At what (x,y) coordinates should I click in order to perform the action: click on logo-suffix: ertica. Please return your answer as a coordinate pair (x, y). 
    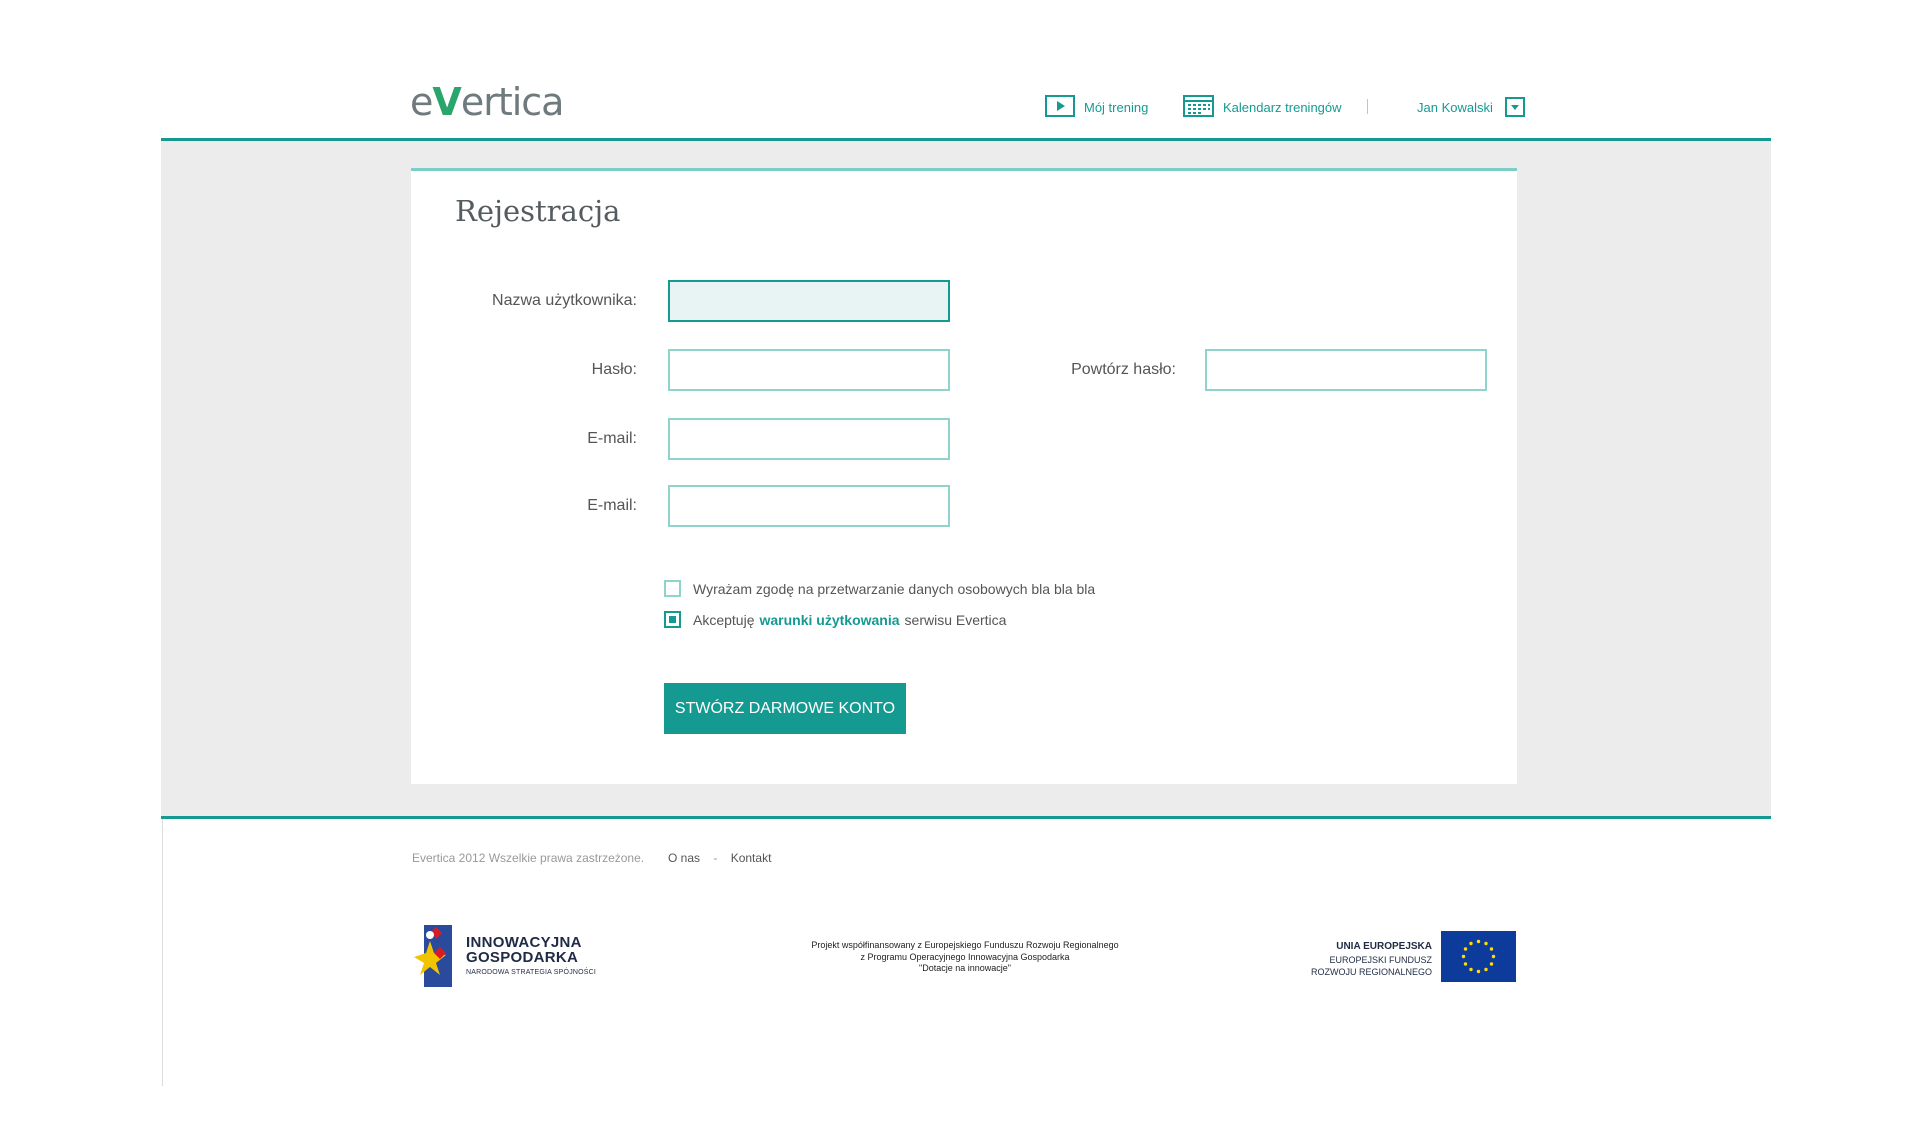
    Looking at the image, I should click on (512, 102).